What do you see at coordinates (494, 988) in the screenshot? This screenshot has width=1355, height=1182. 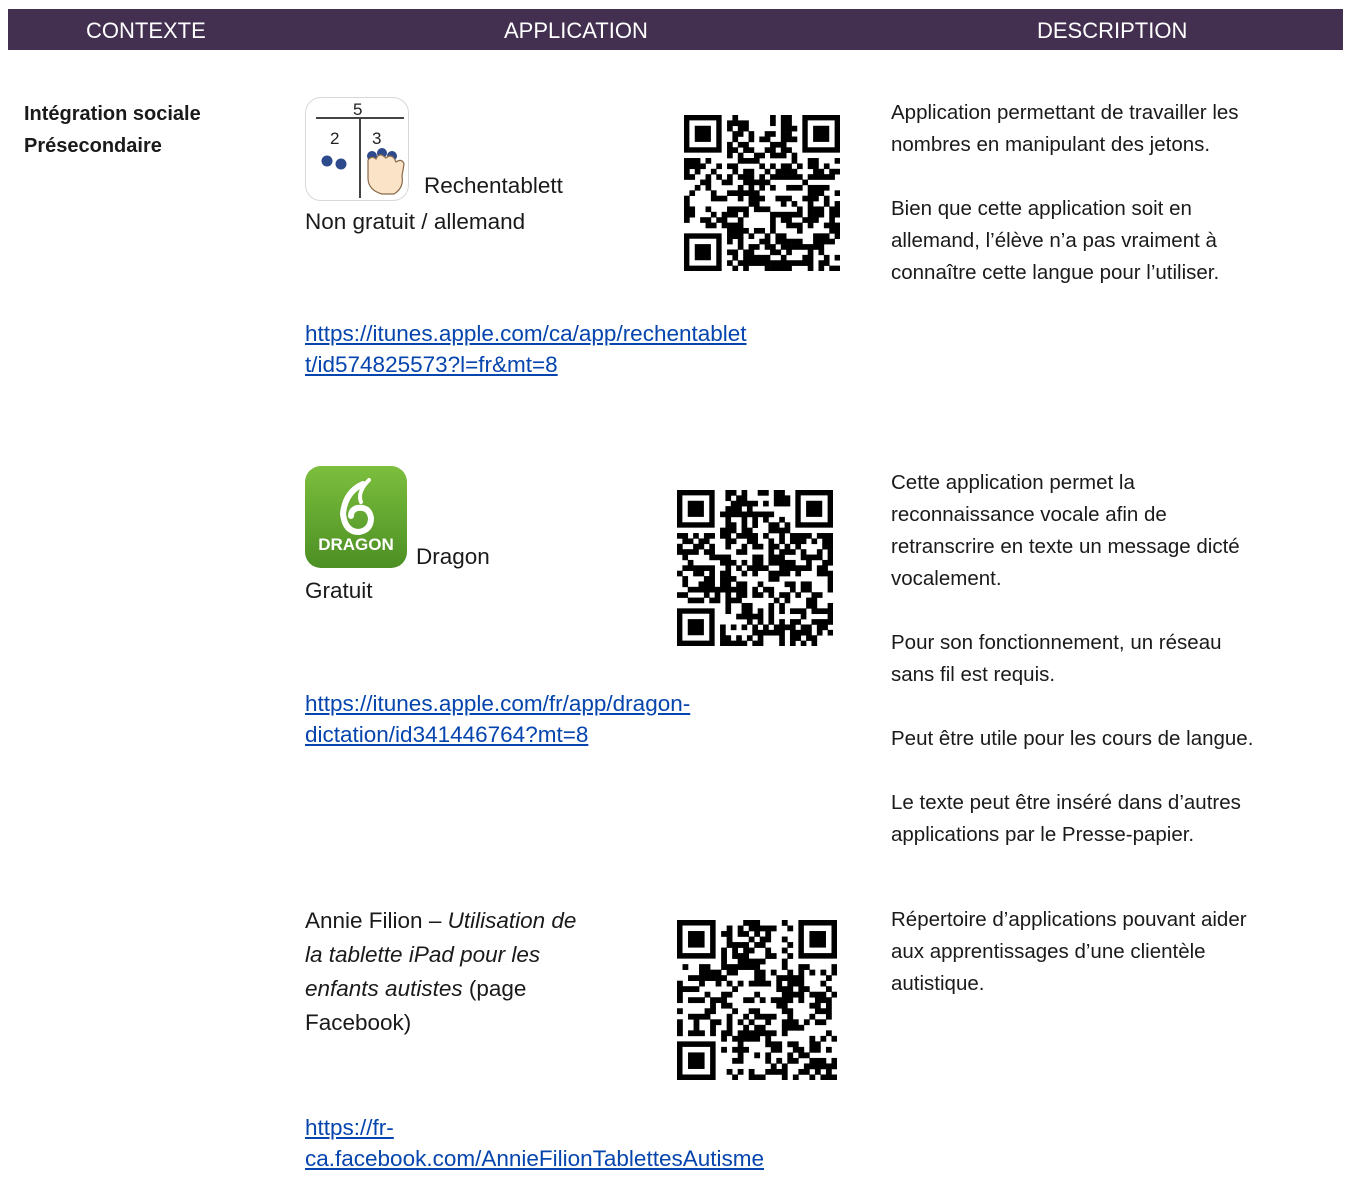 I see `resource-suffix: (page` at bounding box center [494, 988].